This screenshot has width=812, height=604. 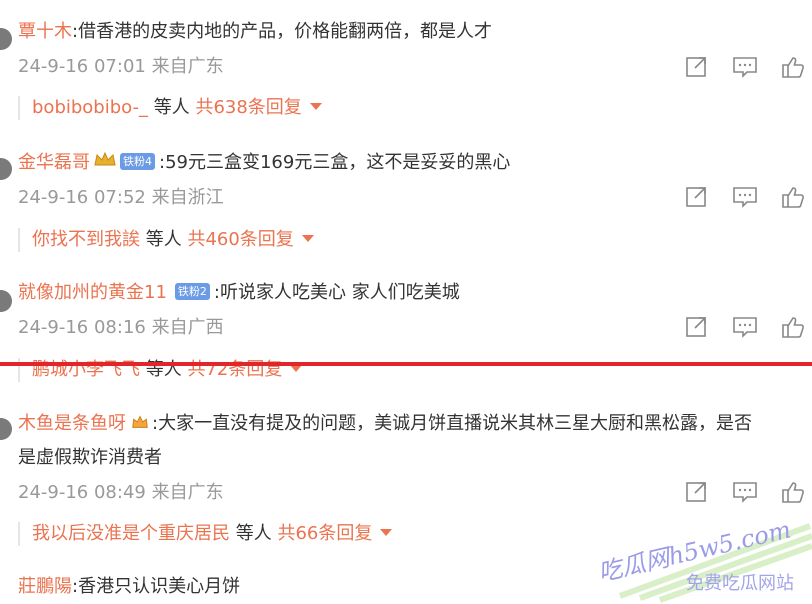 I want to click on comment-meta: 24-9-16 07:52 来自浙江, so click(x=121, y=197).